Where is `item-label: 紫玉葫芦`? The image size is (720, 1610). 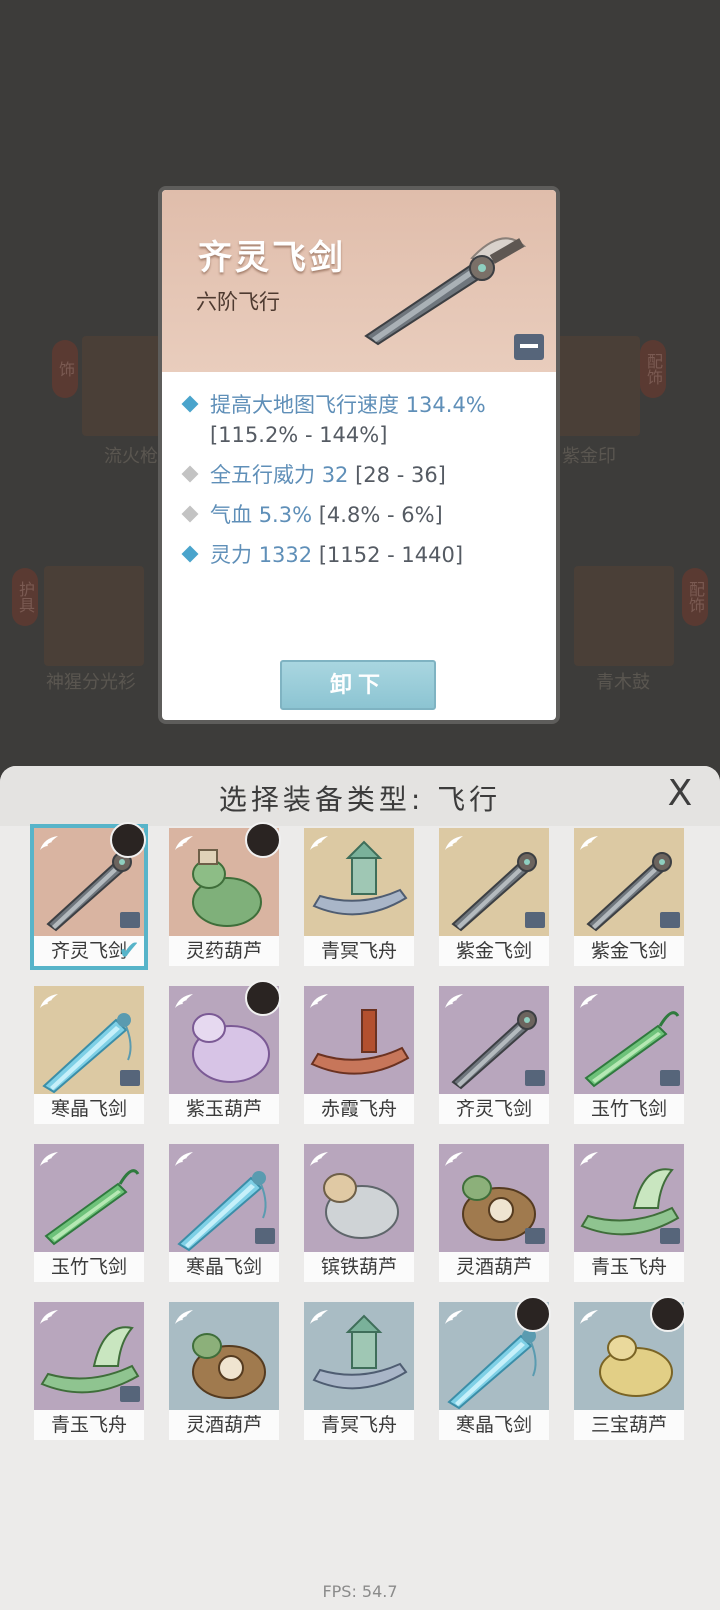
item-label: 紫玉葫芦 is located at coordinates (224, 1109).